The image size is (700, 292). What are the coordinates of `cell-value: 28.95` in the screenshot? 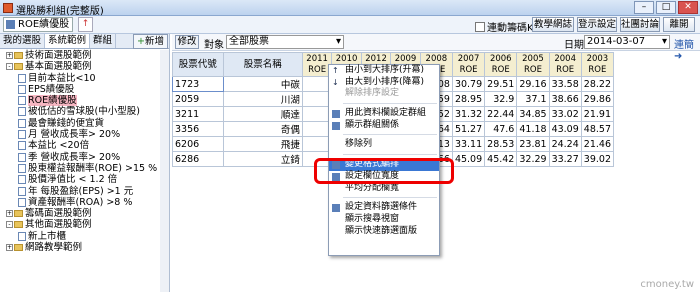 It's located at (468, 99).